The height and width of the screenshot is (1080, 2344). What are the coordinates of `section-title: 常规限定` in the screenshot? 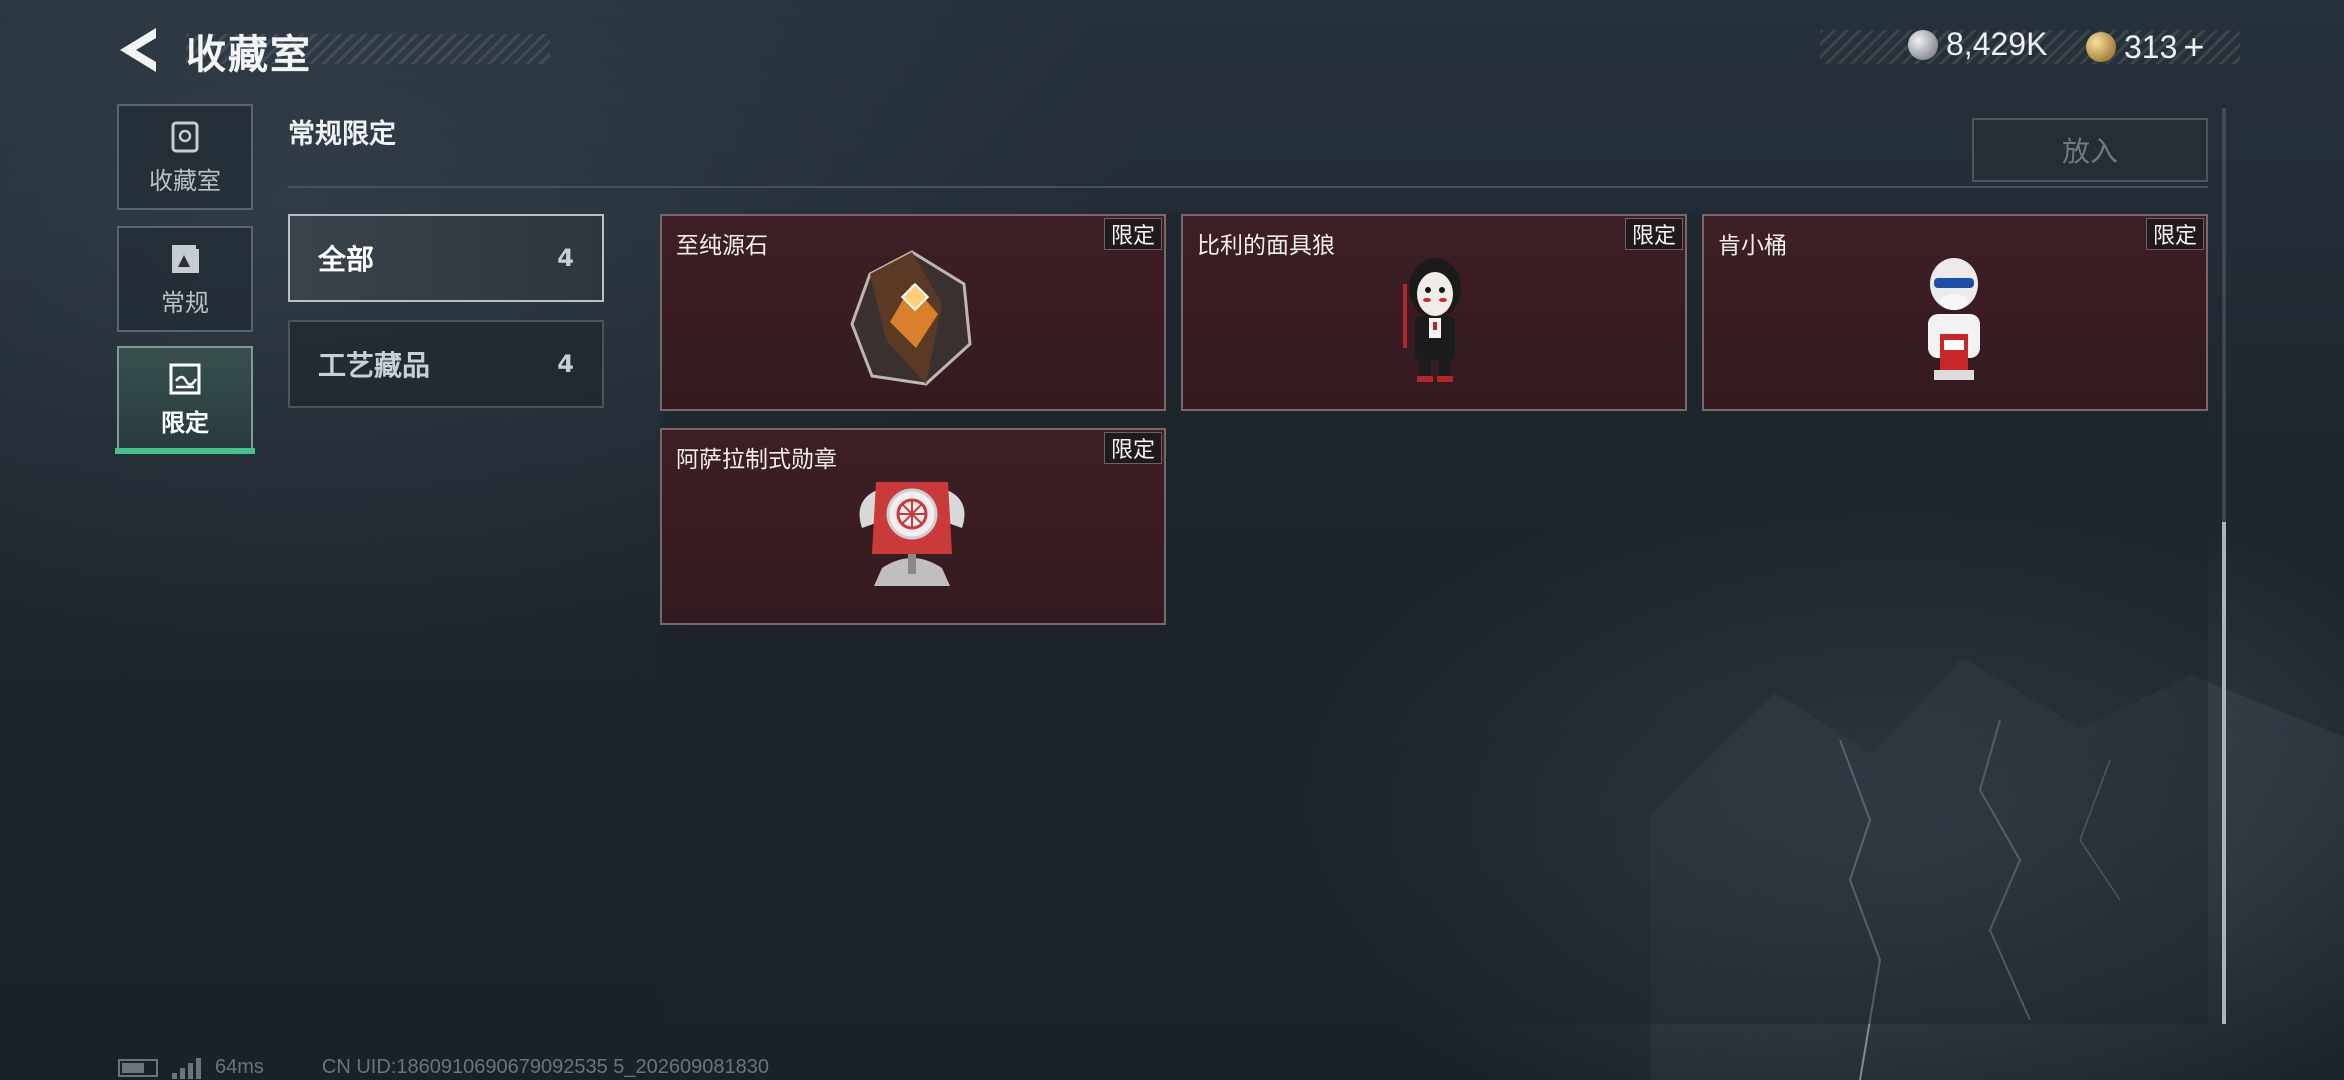 It's located at (342, 134).